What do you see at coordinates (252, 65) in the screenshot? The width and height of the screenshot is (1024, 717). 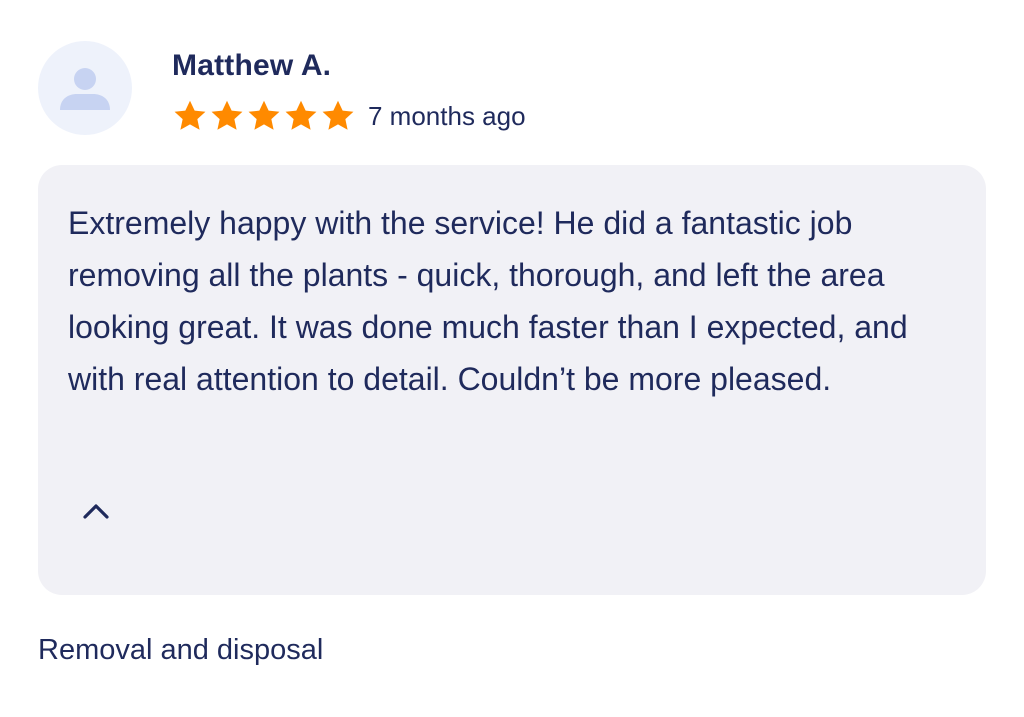 I see `reviewer-name: Matthew A.` at bounding box center [252, 65].